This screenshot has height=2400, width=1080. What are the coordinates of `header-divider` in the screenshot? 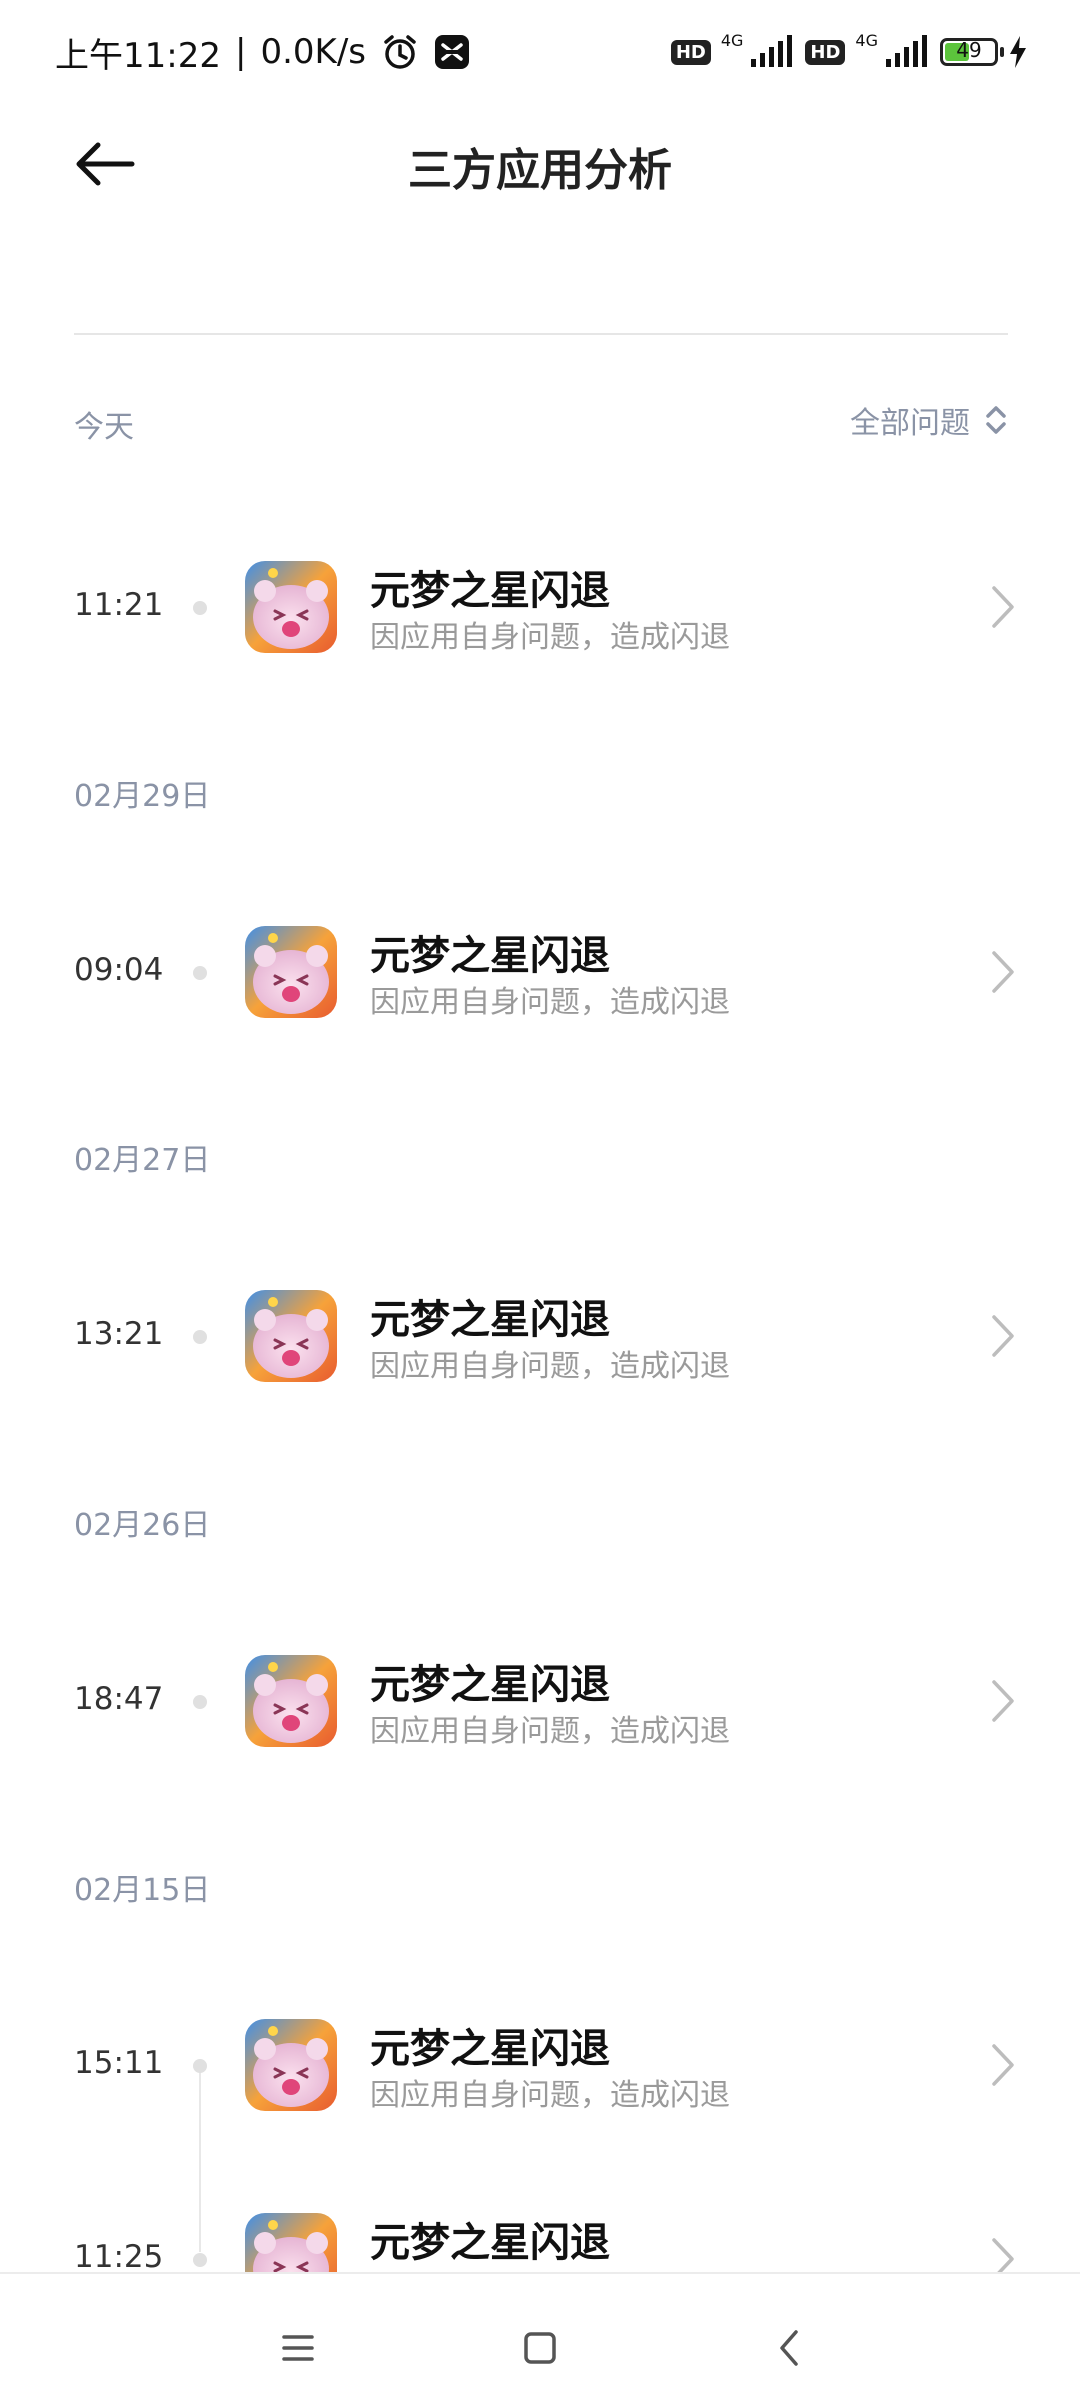 It's located at (541, 334).